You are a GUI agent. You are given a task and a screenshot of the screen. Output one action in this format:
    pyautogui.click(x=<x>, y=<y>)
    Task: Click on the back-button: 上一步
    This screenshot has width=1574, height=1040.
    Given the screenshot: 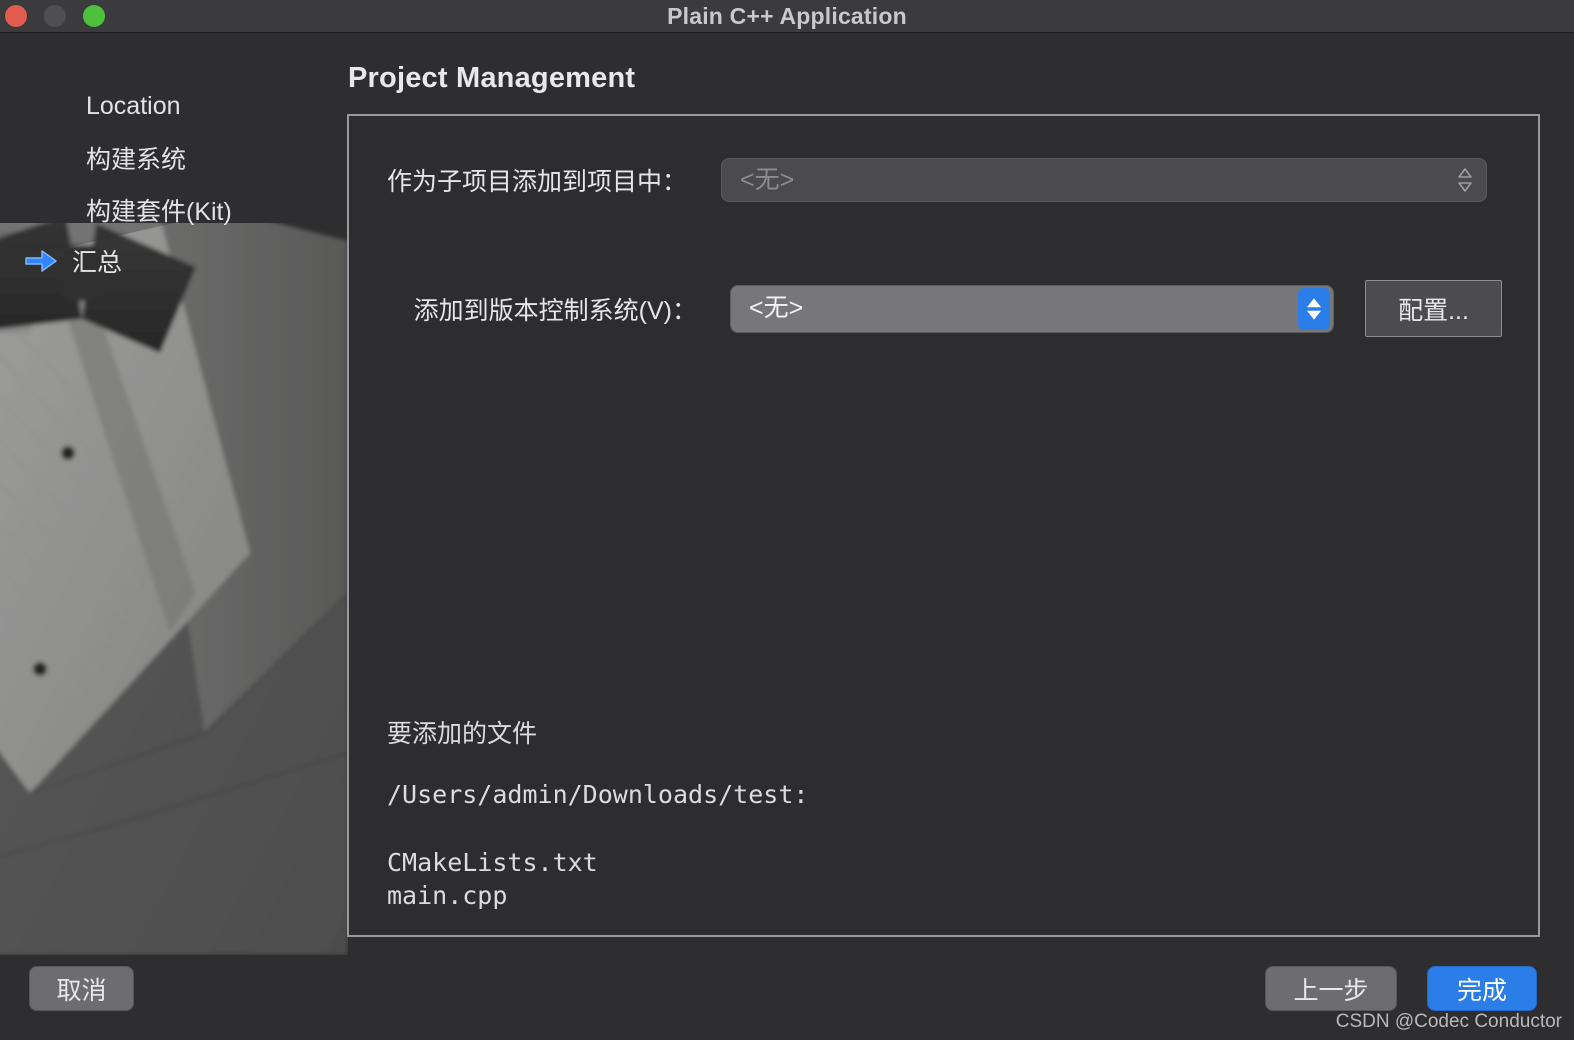 What is the action you would take?
    pyautogui.click(x=1331, y=988)
    